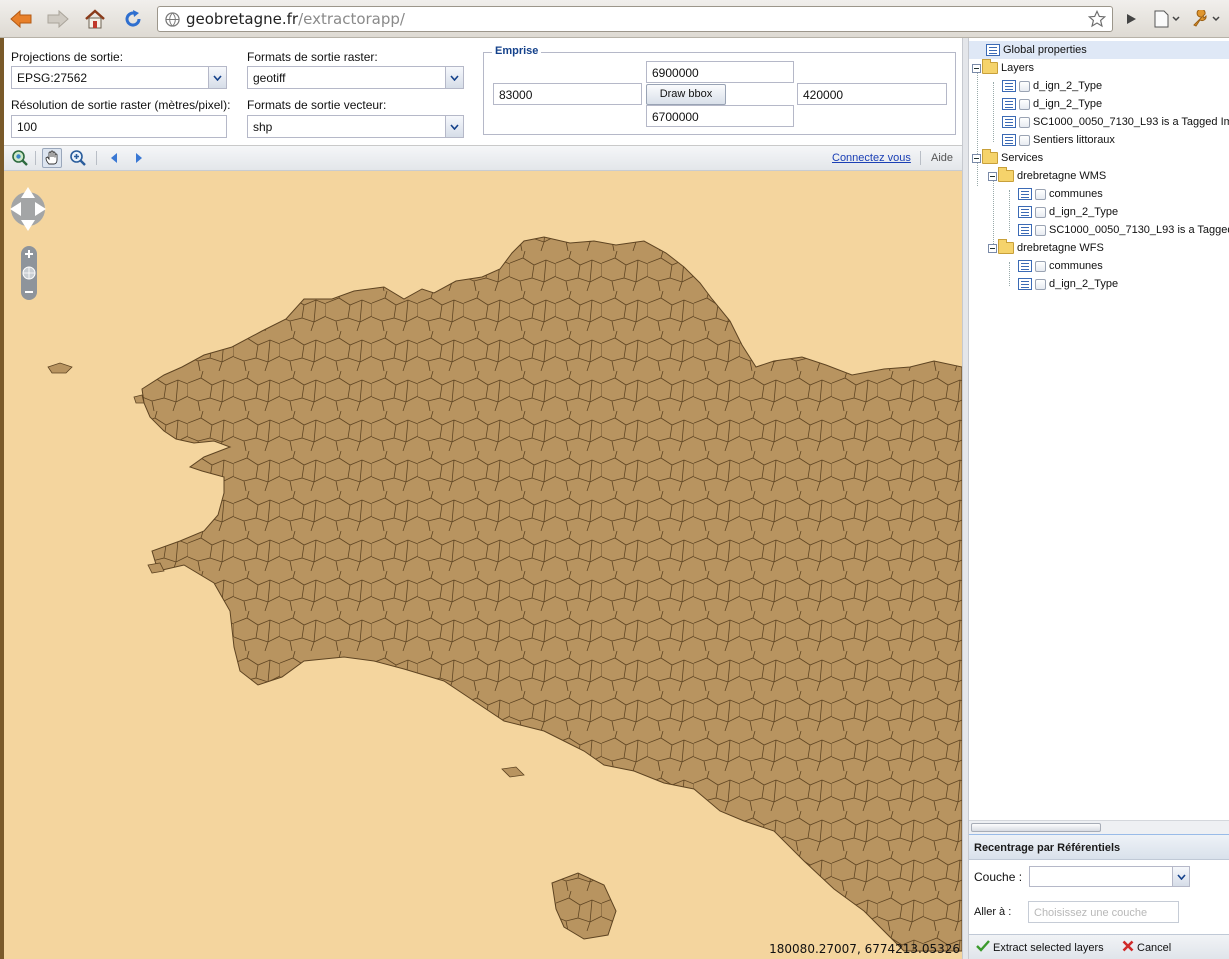  What do you see at coordinates (1131, 122) in the screenshot?
I see `tree-node-label: SC1000_0050_7130_L93 is a Tagged Image` at bounding box center [1131, 122].